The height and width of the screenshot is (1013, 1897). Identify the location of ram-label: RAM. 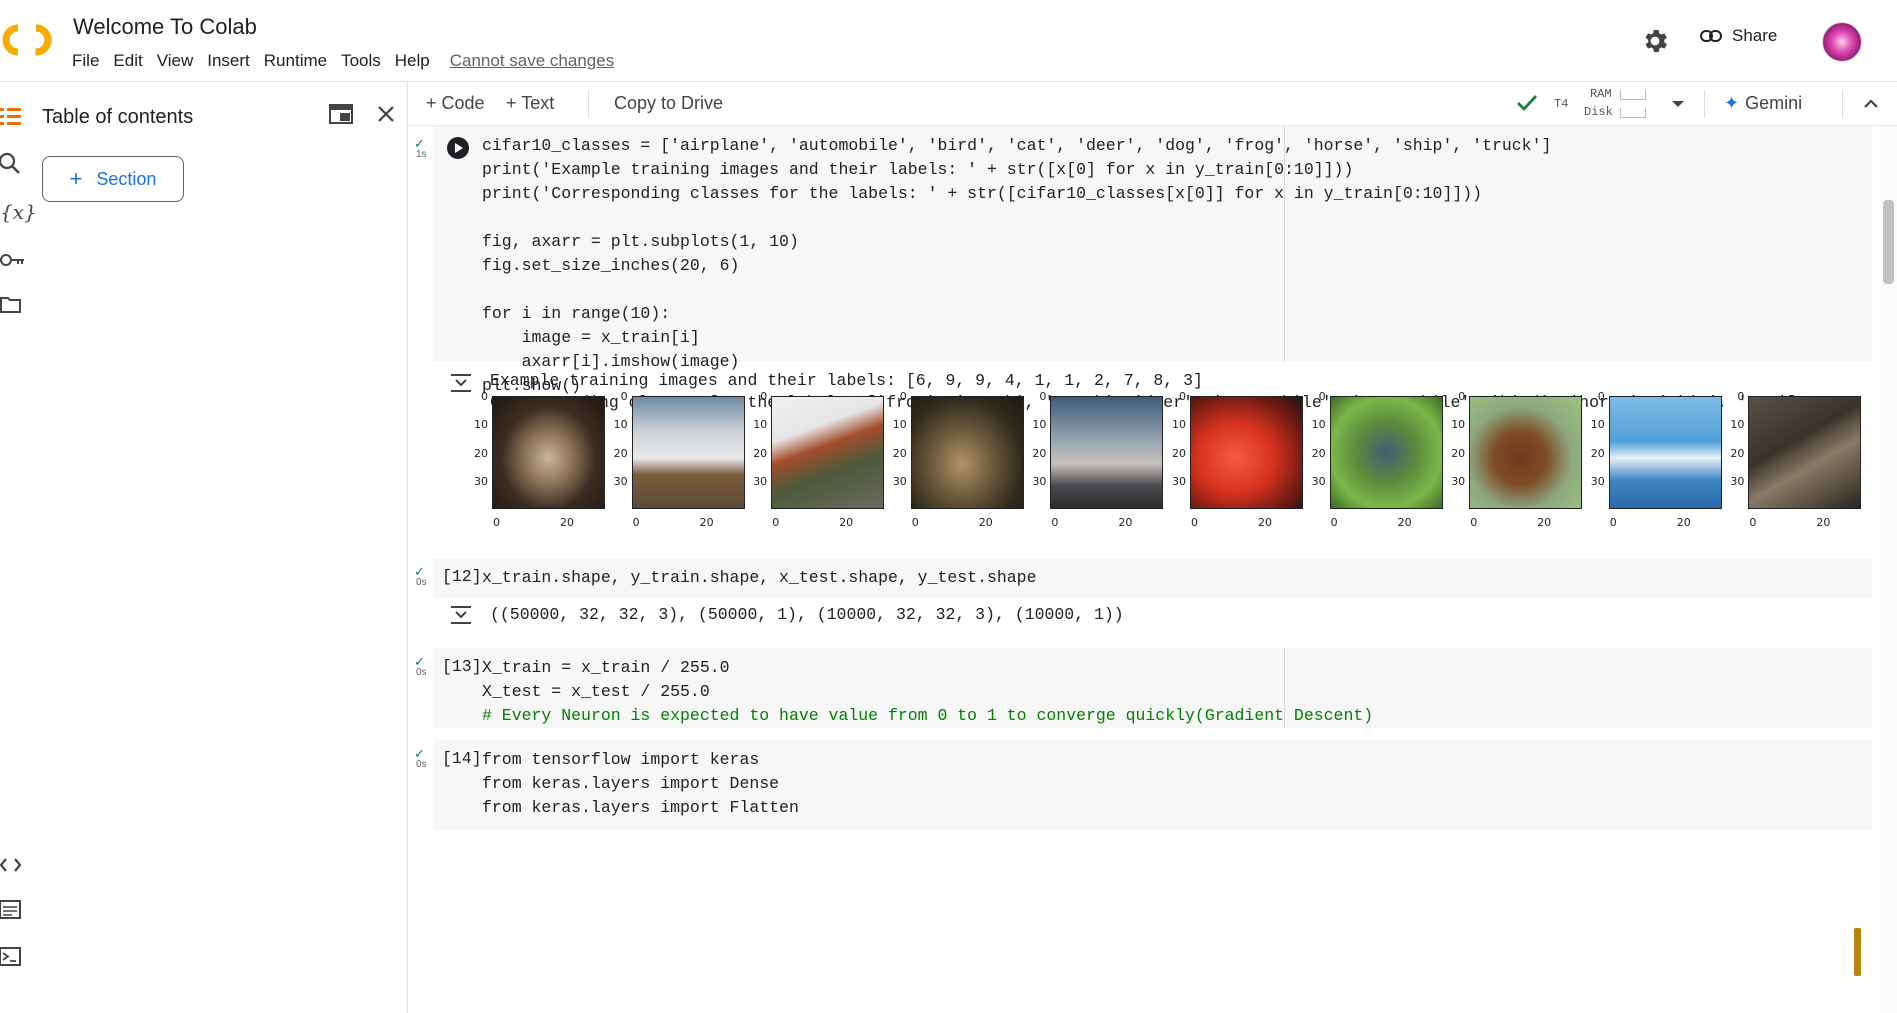
(1601, 94).